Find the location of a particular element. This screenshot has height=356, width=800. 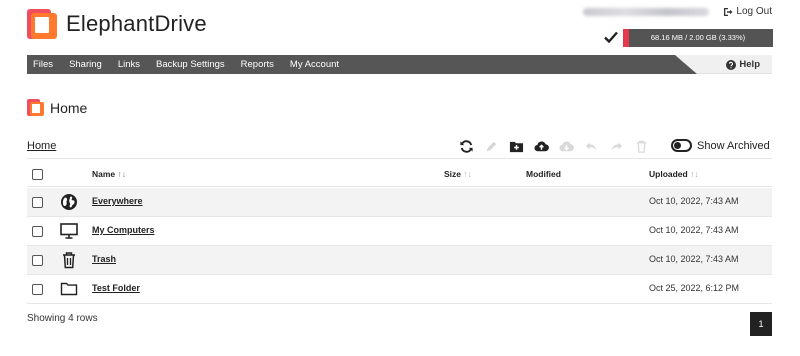

select-all-checkbox is located at coordinates (37, 174).